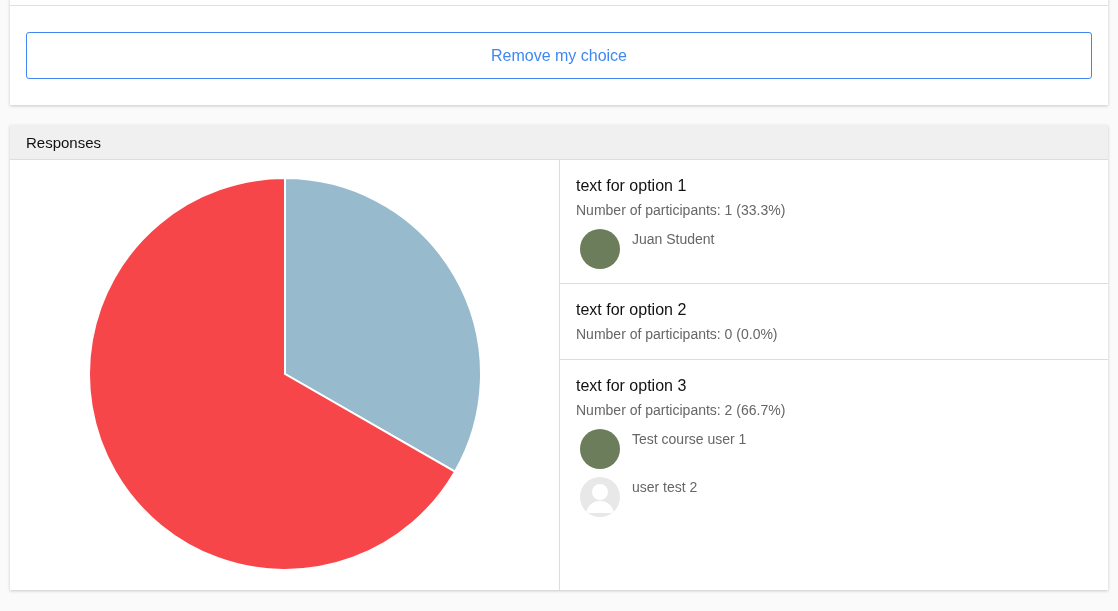 The height and width of the screenshot is (611, 1118). Describe the element at coordinates (632, 186) in the screenshot. I see `option-text: text for option 1` at that location.